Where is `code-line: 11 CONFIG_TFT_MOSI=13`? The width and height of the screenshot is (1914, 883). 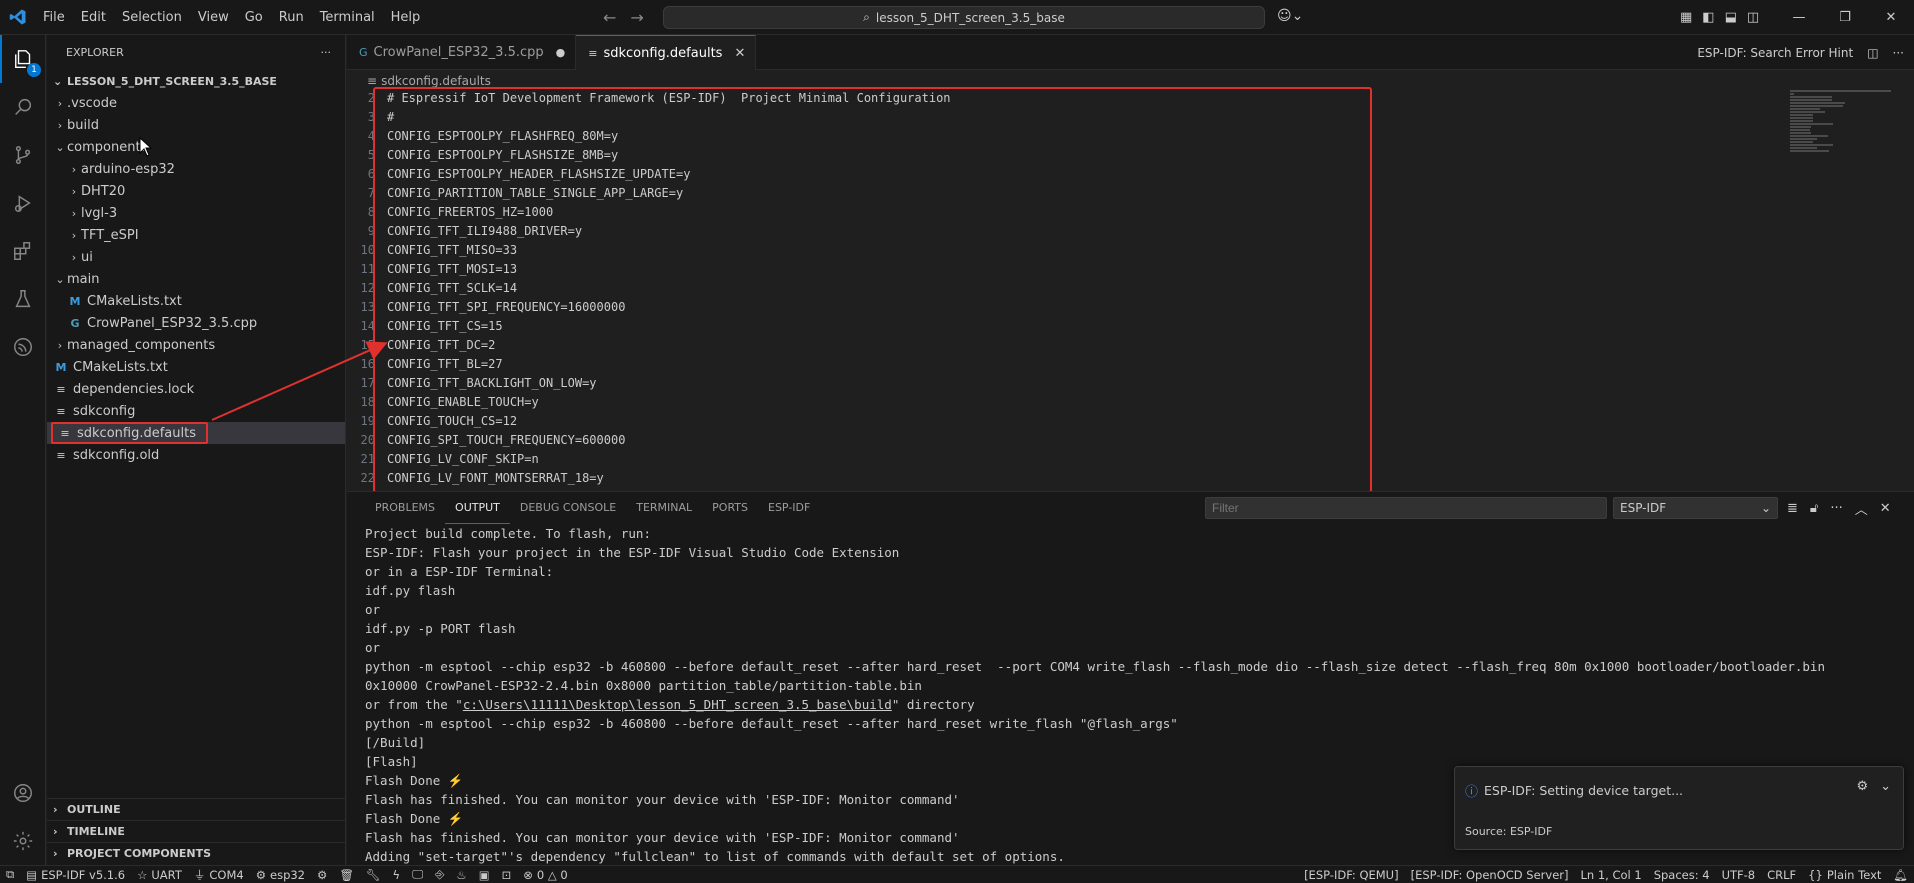 code-line: 11 CONFIG_TFT_MOSI=13 is located at coordinates (1057, 268).